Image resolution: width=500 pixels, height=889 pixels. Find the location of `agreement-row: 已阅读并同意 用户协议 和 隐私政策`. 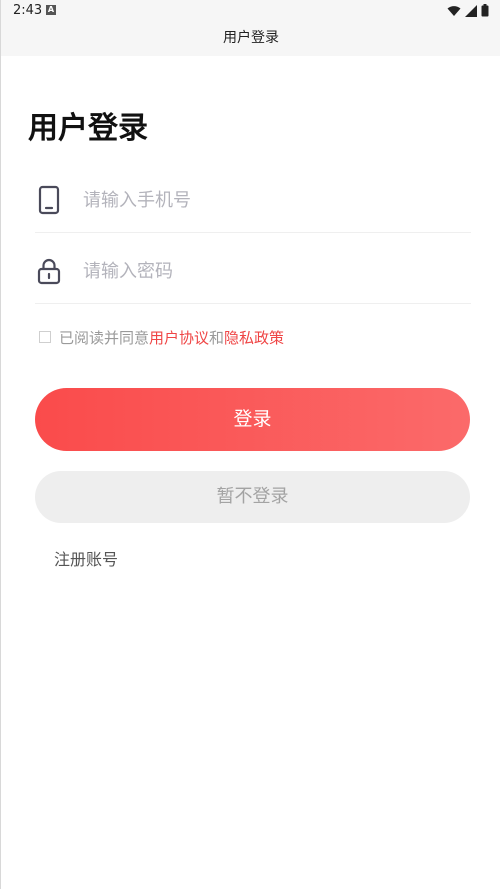

agreement-row: 已阅读并同意 用户协议 和 隐私政策 is located at coordinates (161, 337).